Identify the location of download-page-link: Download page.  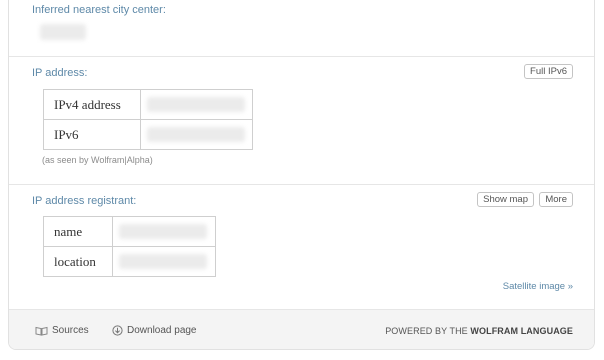
(154, 330).